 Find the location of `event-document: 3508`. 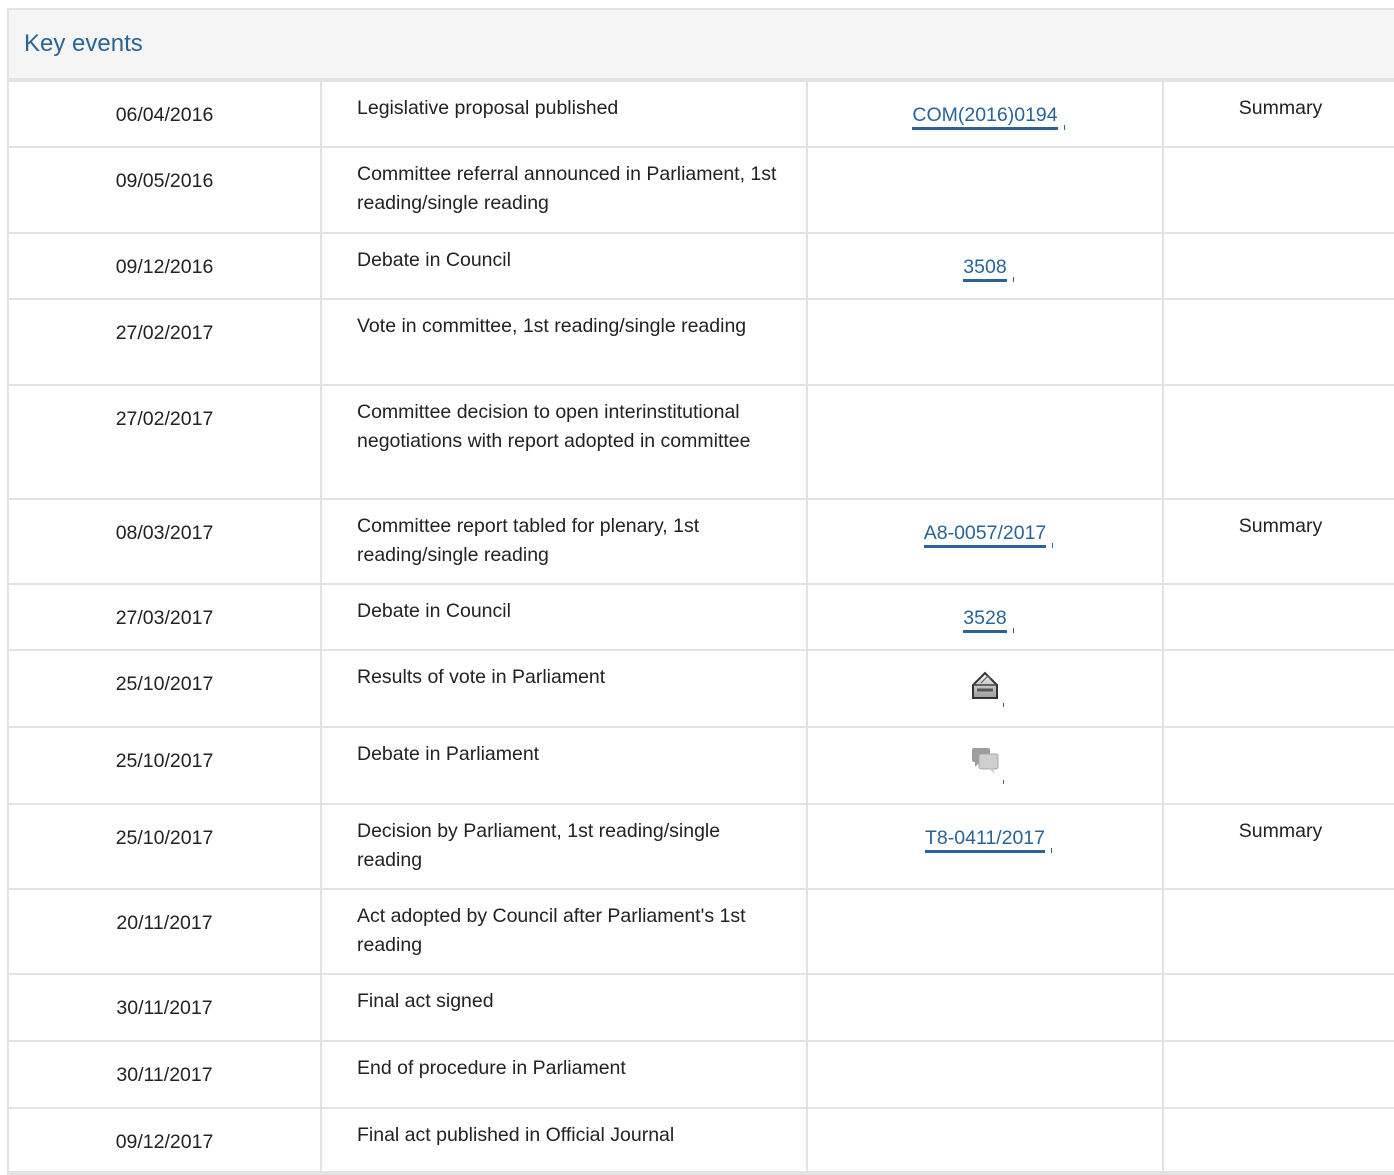

event-document: 3508 is located at coordinates (985, 266).